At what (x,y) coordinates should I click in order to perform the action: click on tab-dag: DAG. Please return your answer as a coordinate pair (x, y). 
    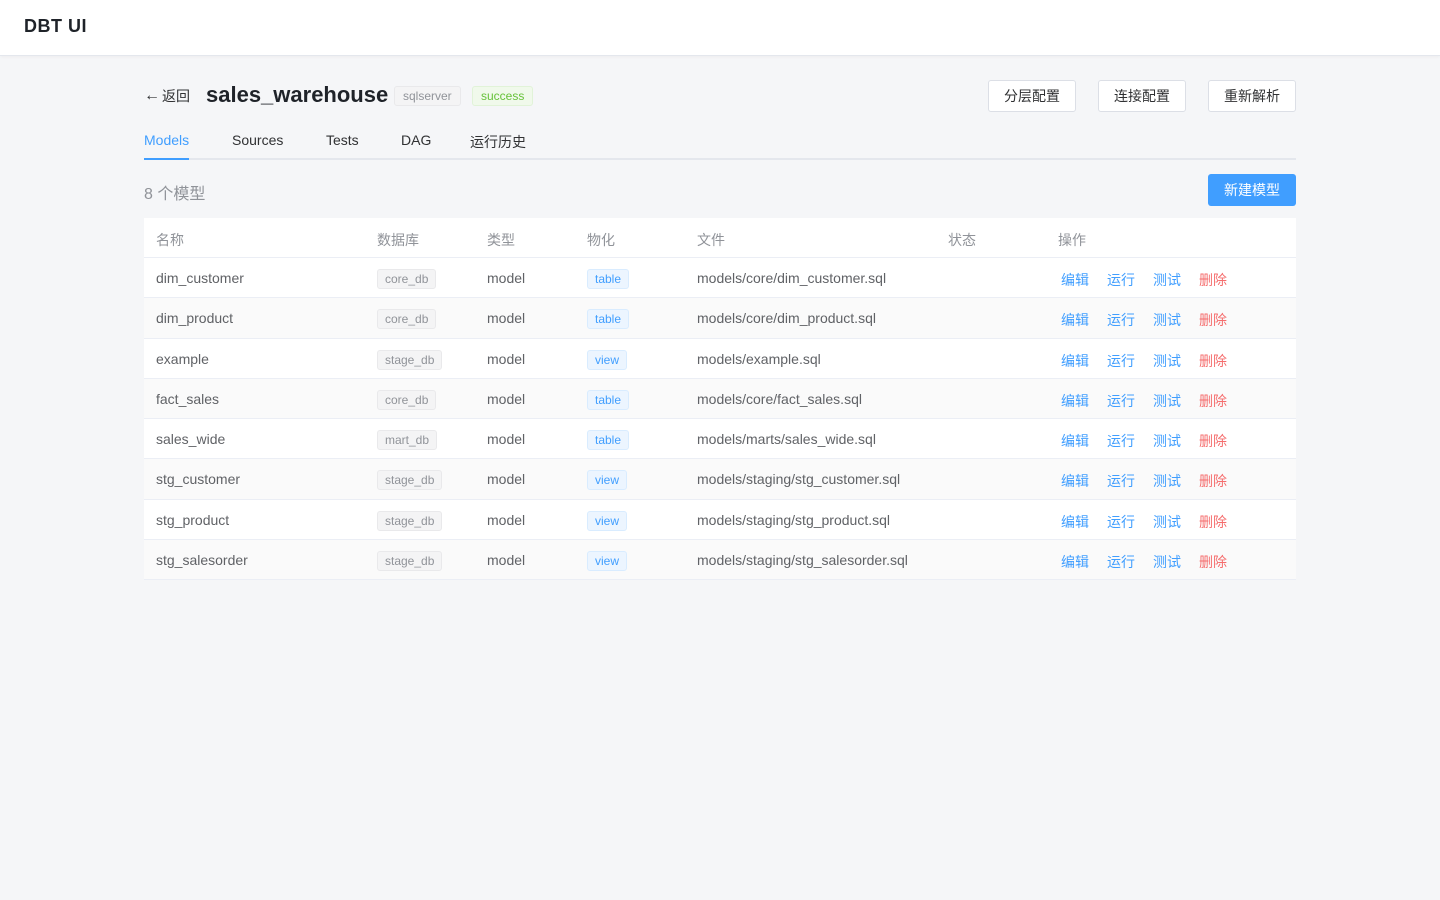
    Looking at the image, I should click on (416, 146).